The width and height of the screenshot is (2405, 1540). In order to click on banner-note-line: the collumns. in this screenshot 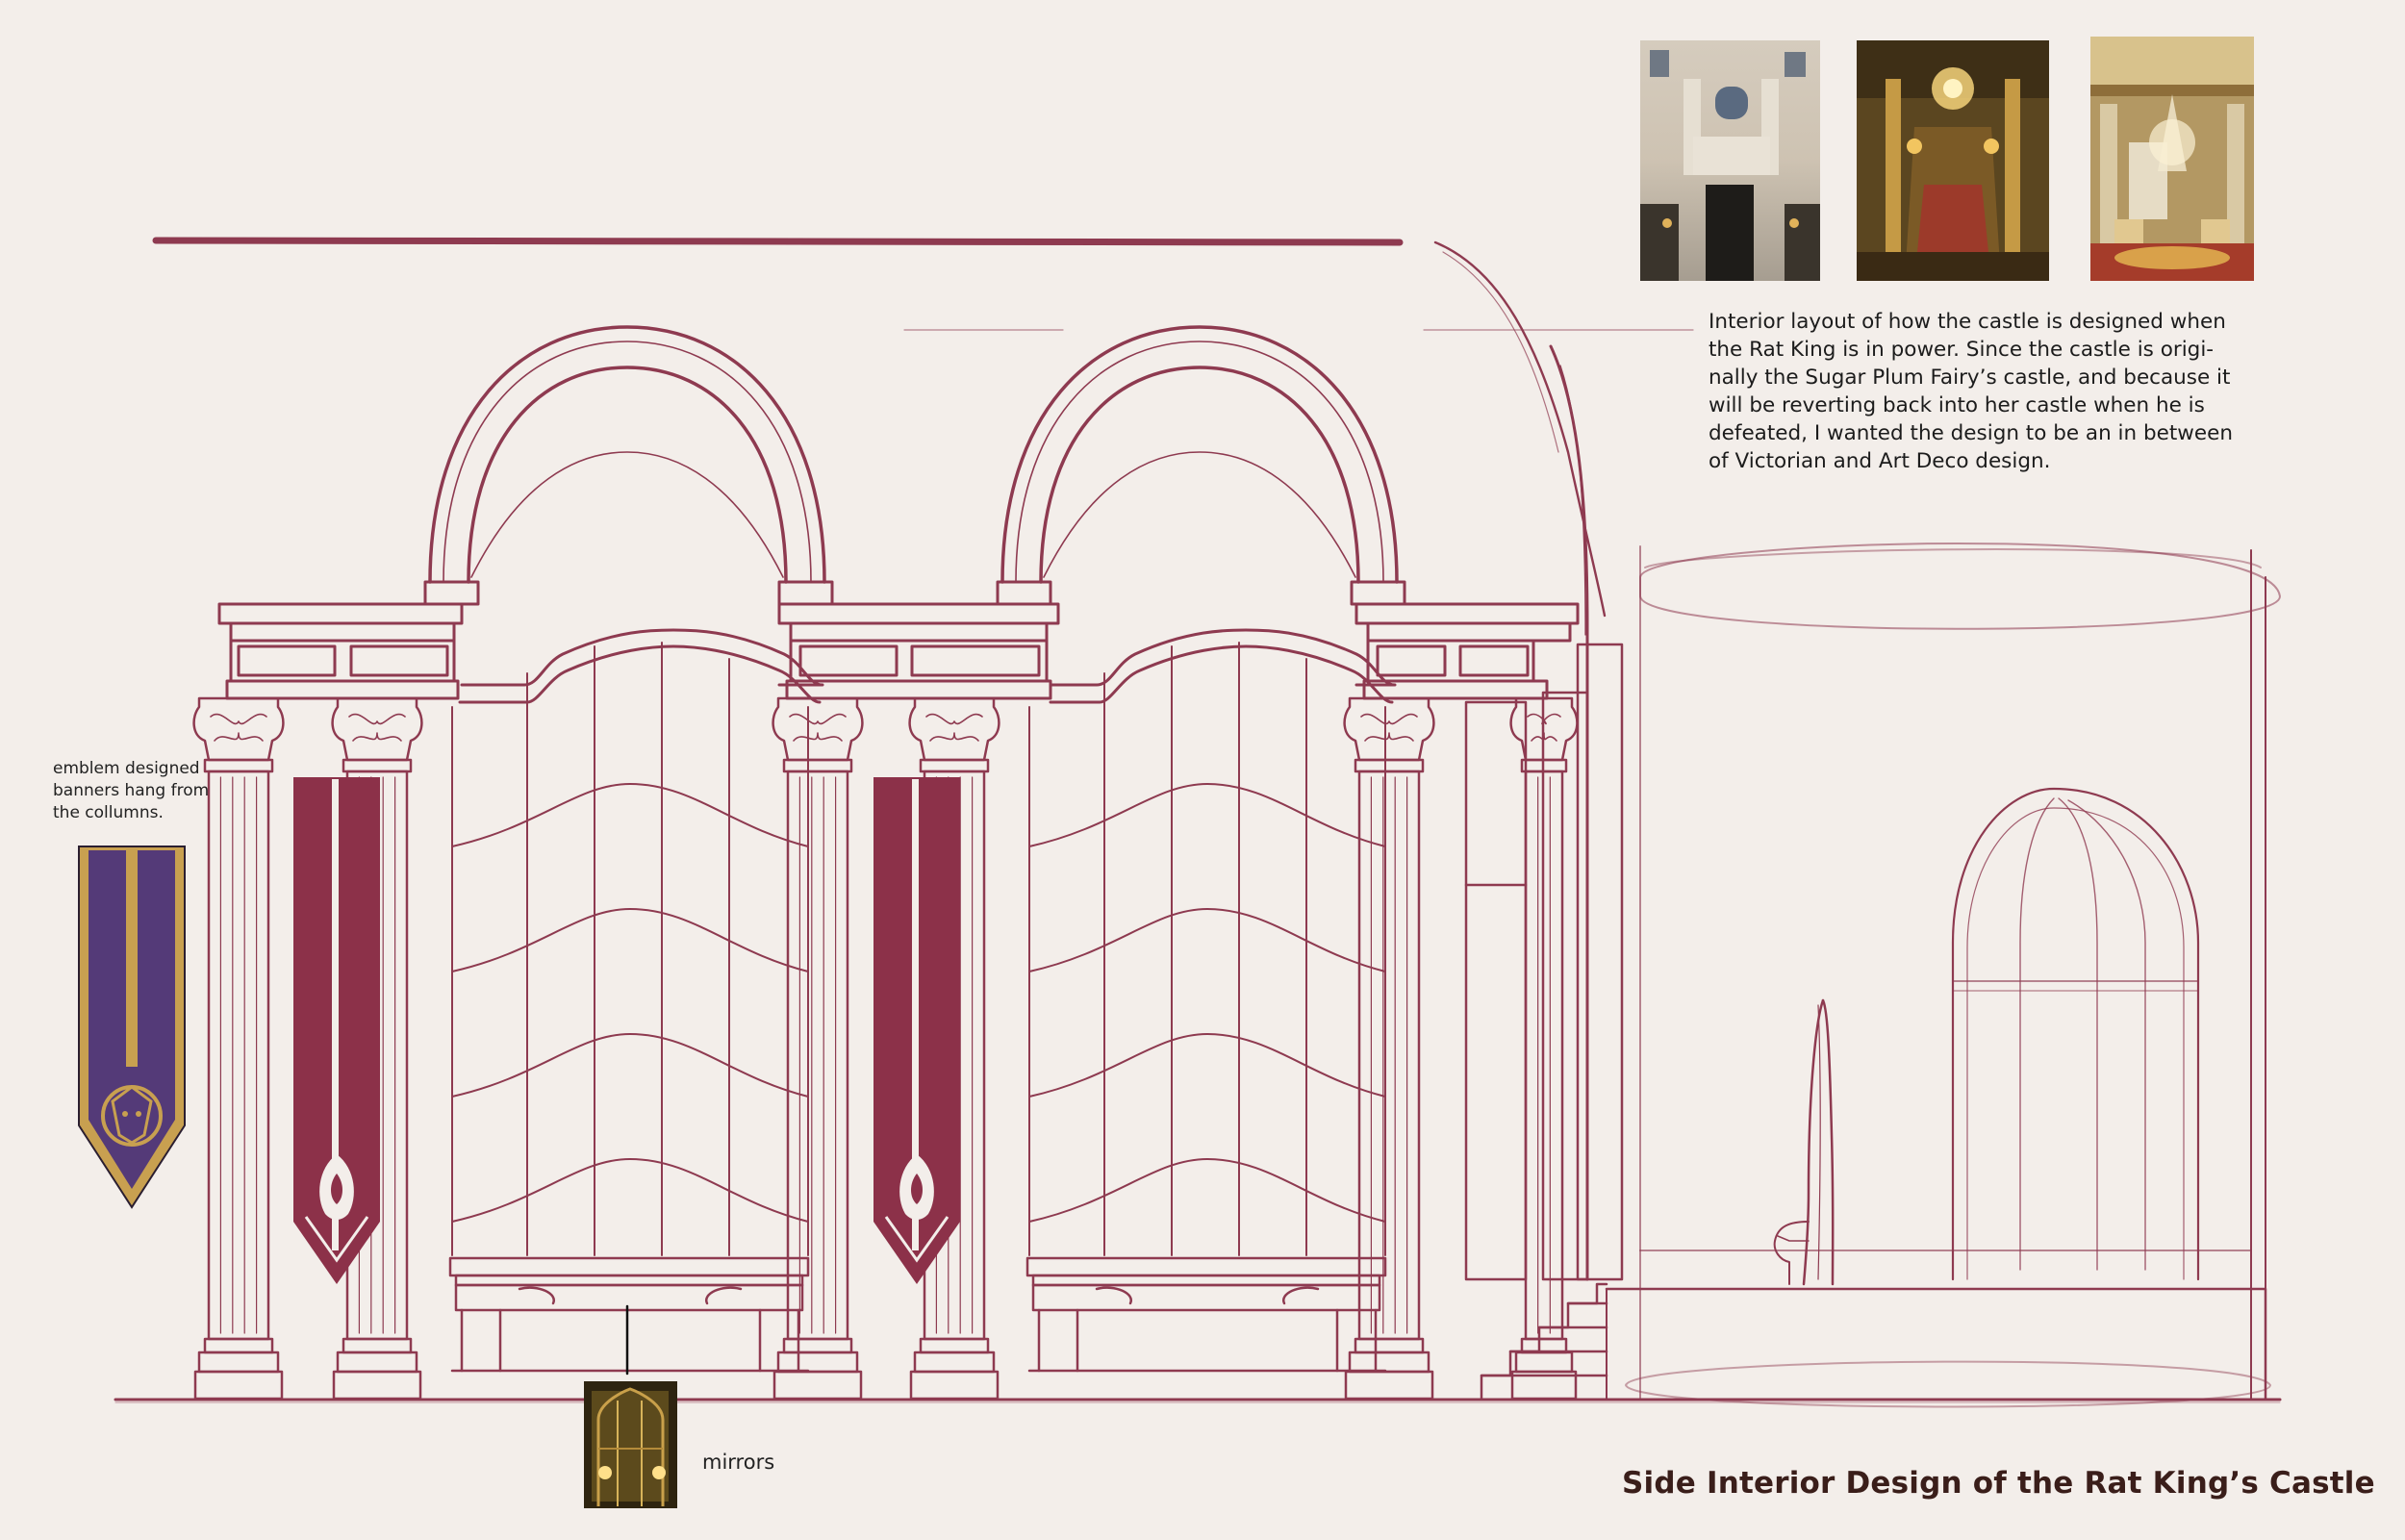, I will do `click(108, 812)`.